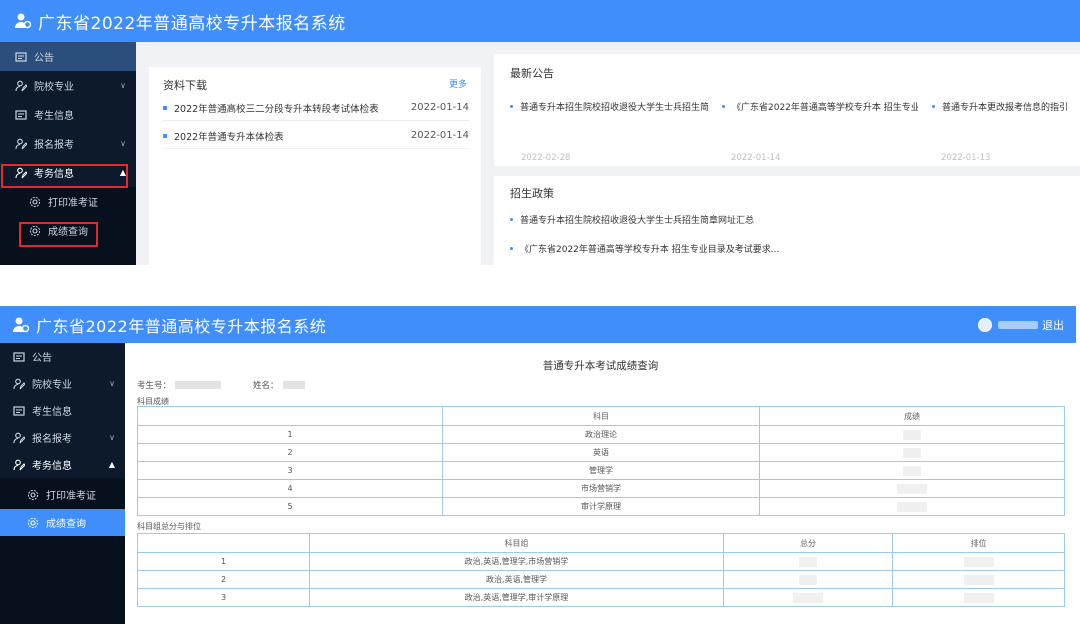 The height and width of the screenshot is (624, 1080). What do you see at coordinates (458, 83) in the screenshot?
I see `downloads-more-link: 更多` at bounding box center [458, 83].